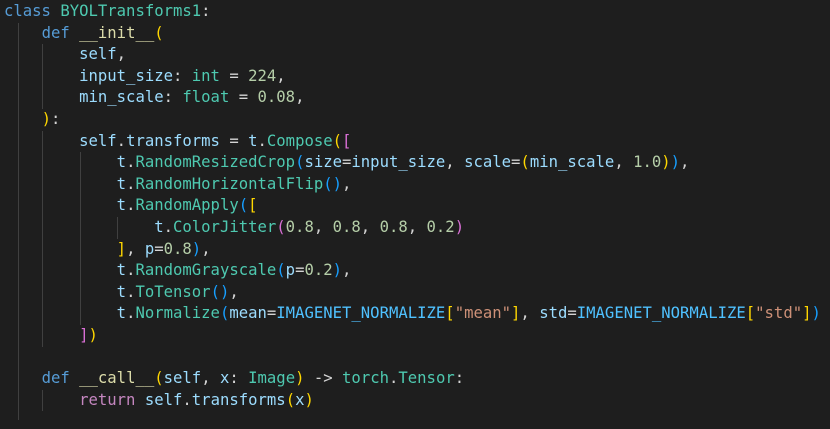 The height and width of the screenshot is (429, 830). I want to click on code-token: Normalize, so click(177, 313).